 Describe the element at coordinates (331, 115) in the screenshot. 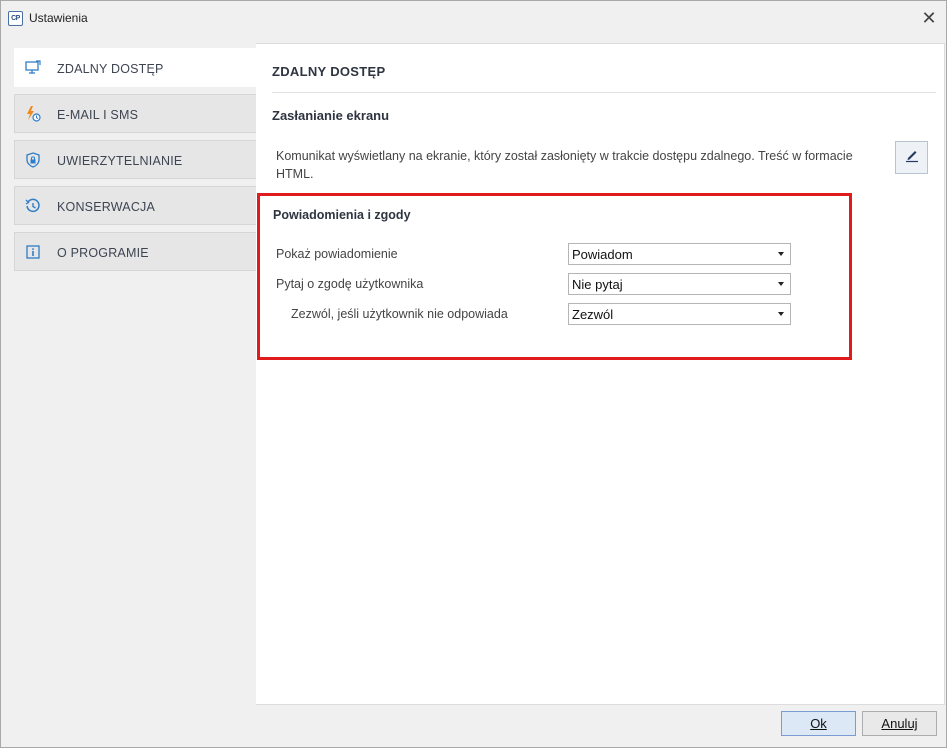

I see `screen-cover-heading: Zasłanianie ekranu` at that location.